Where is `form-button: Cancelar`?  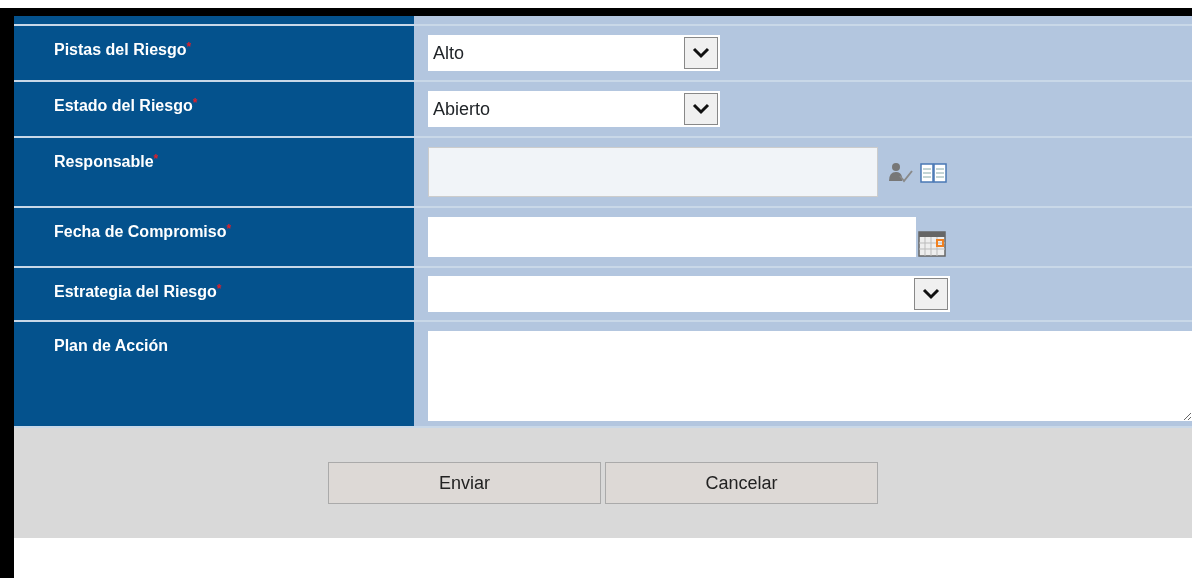 form-button: Cancelar is located at coordinates (741, 483).